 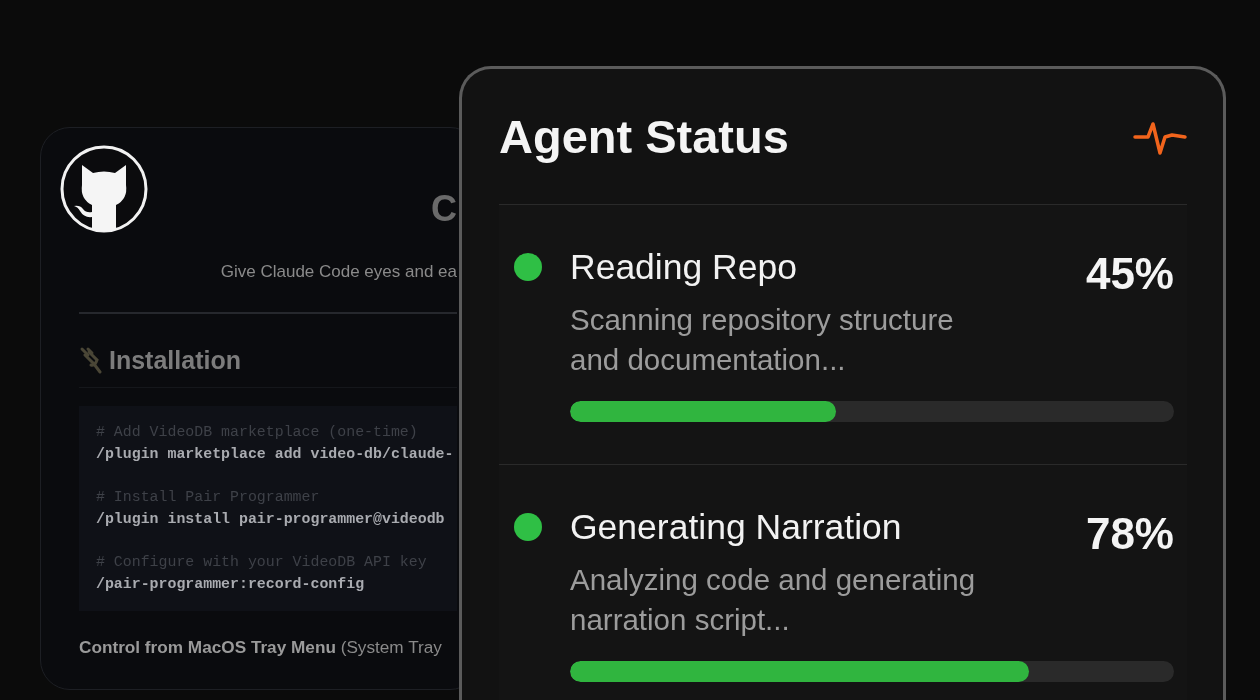 I want to click on code-command: /plugin marketplace add video-db/claude-, so click(x=275, y=454).